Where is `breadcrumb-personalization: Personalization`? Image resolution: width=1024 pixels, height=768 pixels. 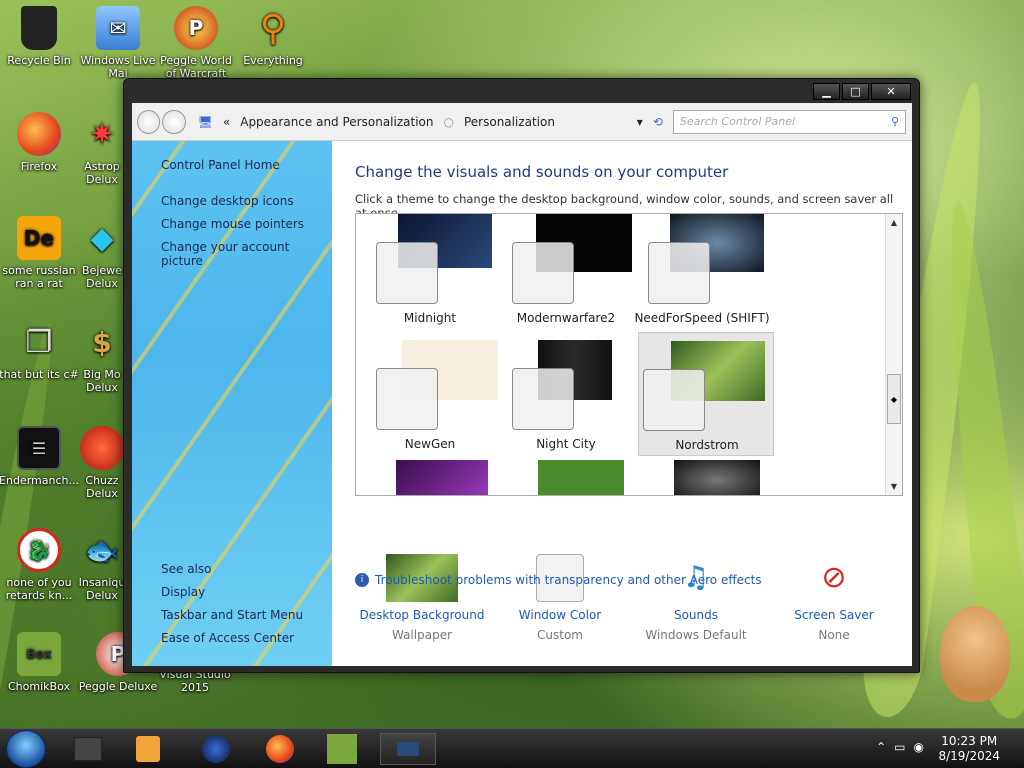 breadcrumb-personalization: Personalization is located at coordinates (509, 122).